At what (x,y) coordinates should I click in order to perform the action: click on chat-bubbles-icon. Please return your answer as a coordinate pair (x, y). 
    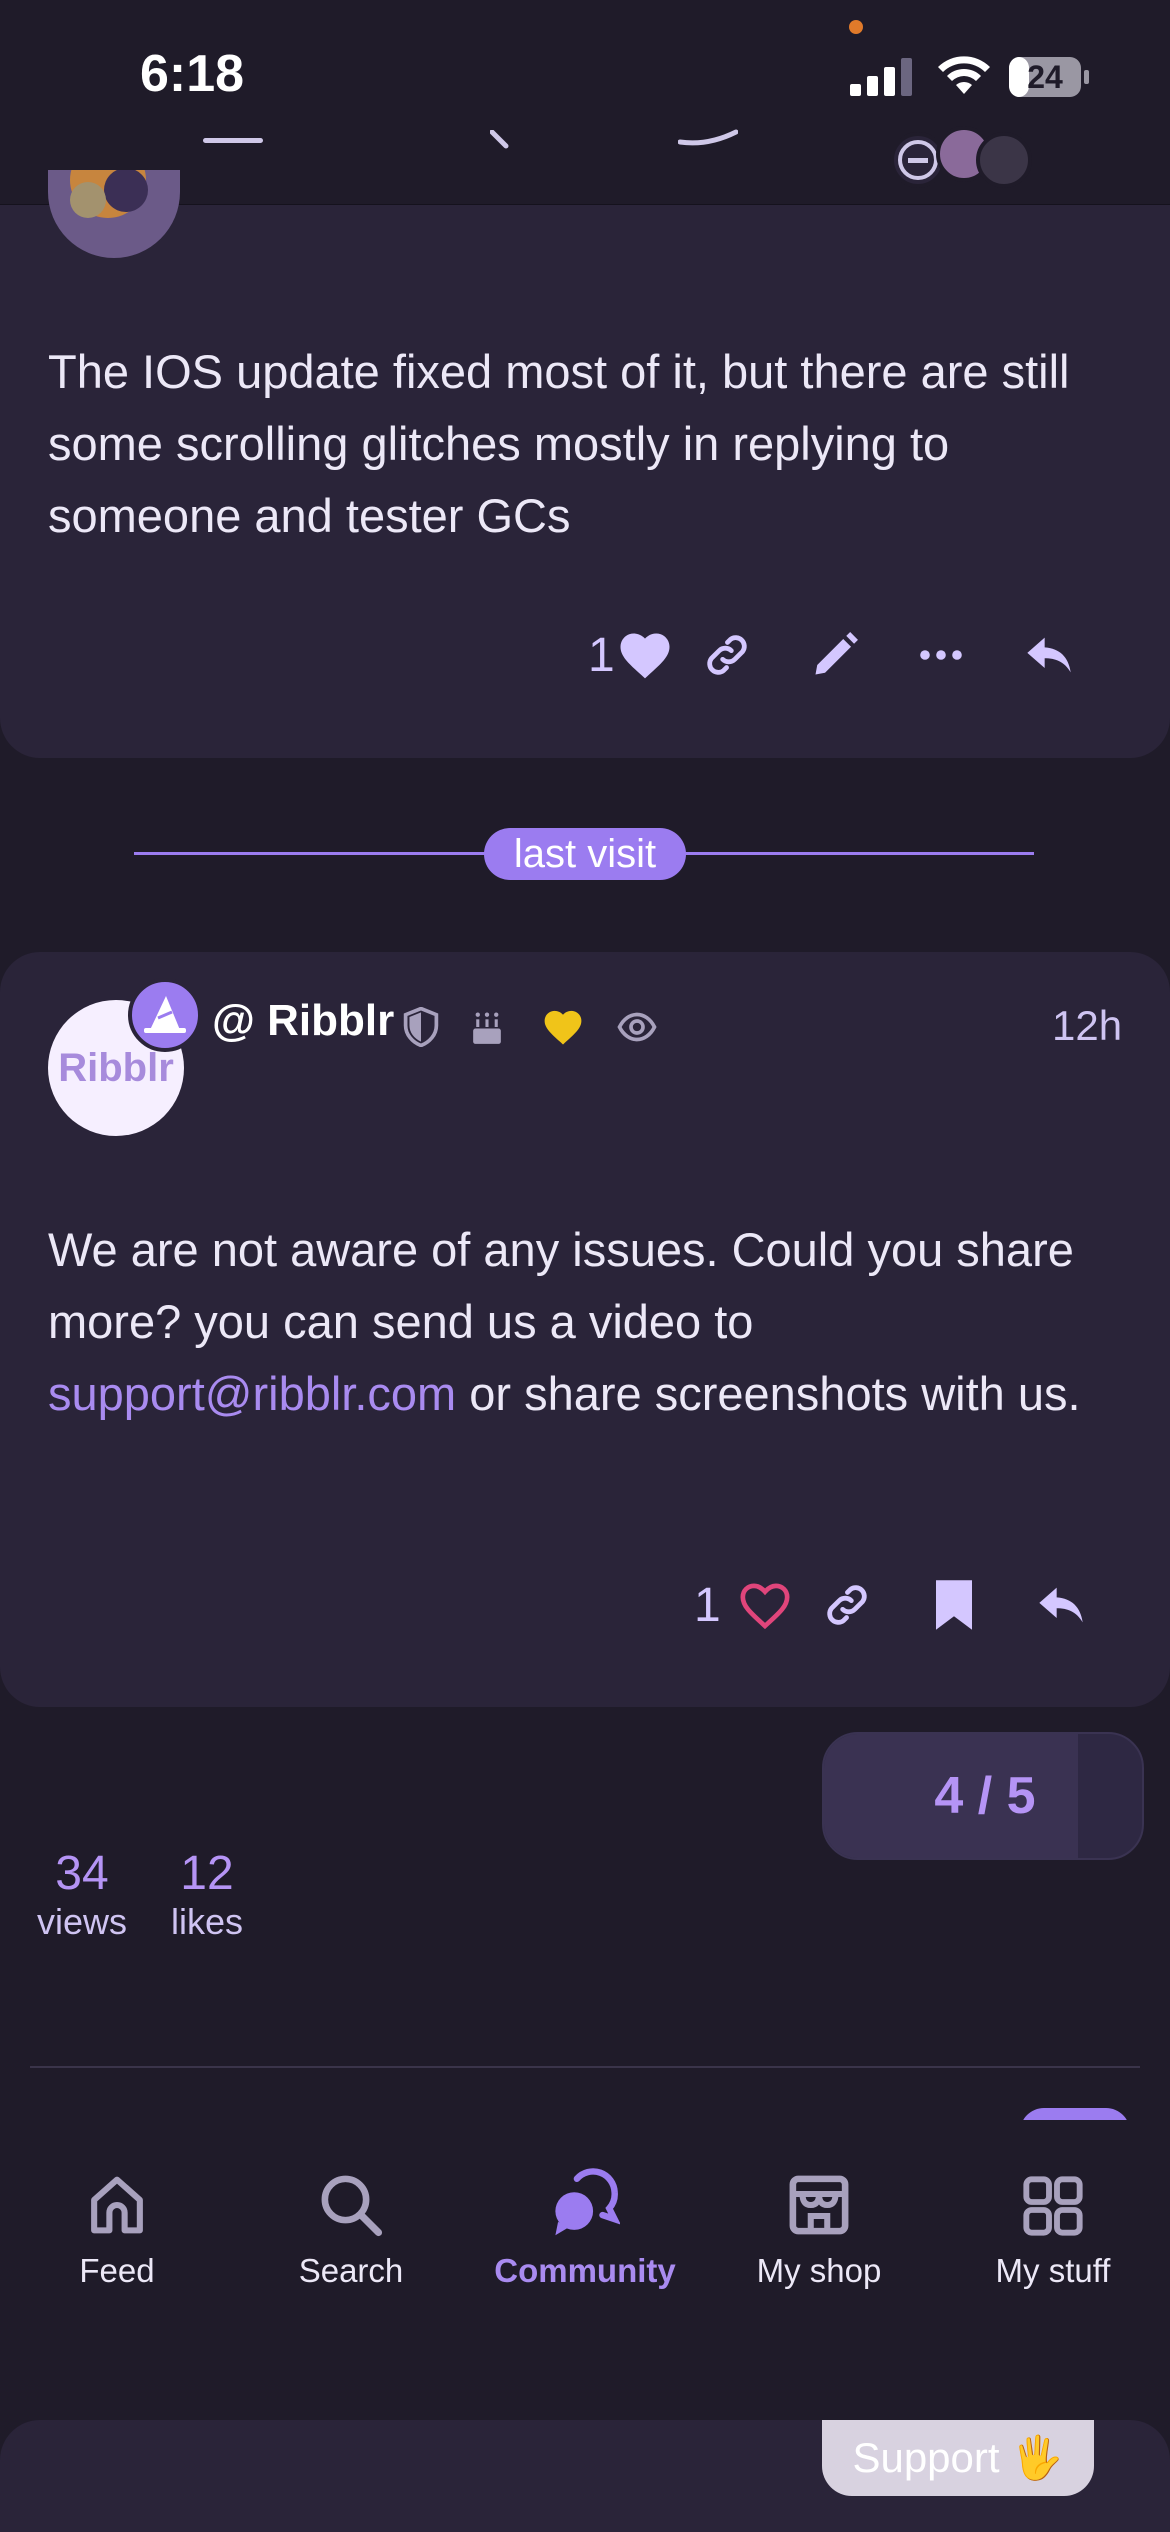
    Looking at the image, I should click on (587, 2202).